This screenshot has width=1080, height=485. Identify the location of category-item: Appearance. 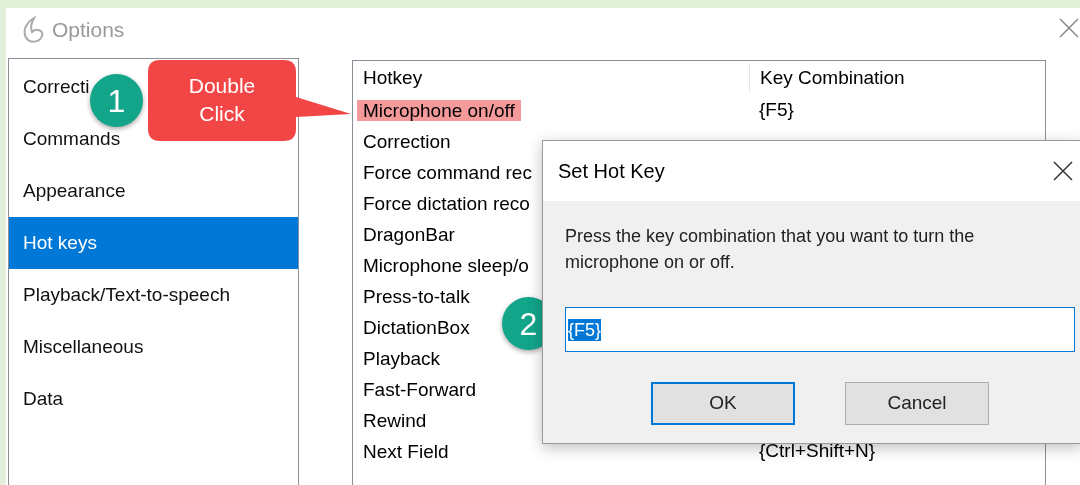
(74, 191).